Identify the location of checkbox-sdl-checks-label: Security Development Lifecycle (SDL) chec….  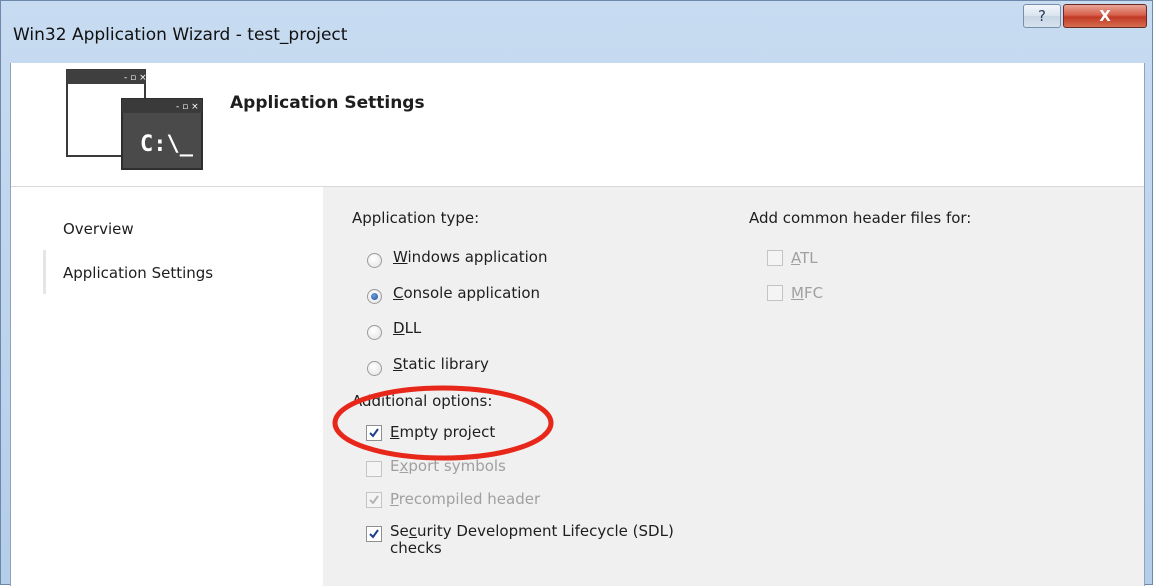
(532, 539).